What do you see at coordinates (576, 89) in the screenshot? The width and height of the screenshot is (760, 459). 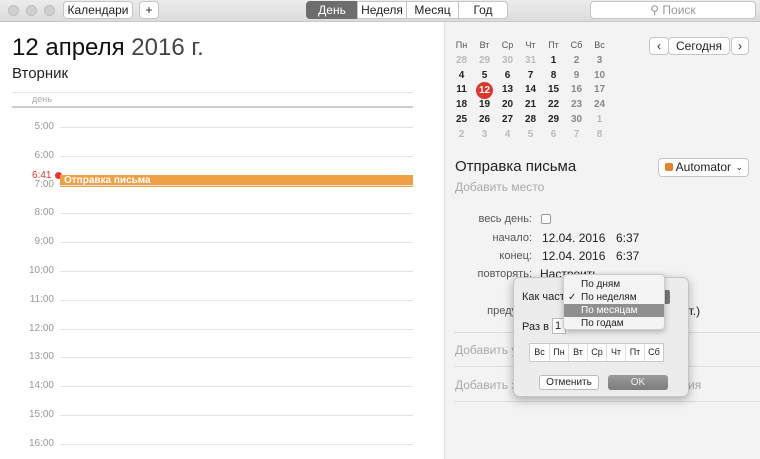 I see `calendar-day: 16` at bounding box center [576, 89].